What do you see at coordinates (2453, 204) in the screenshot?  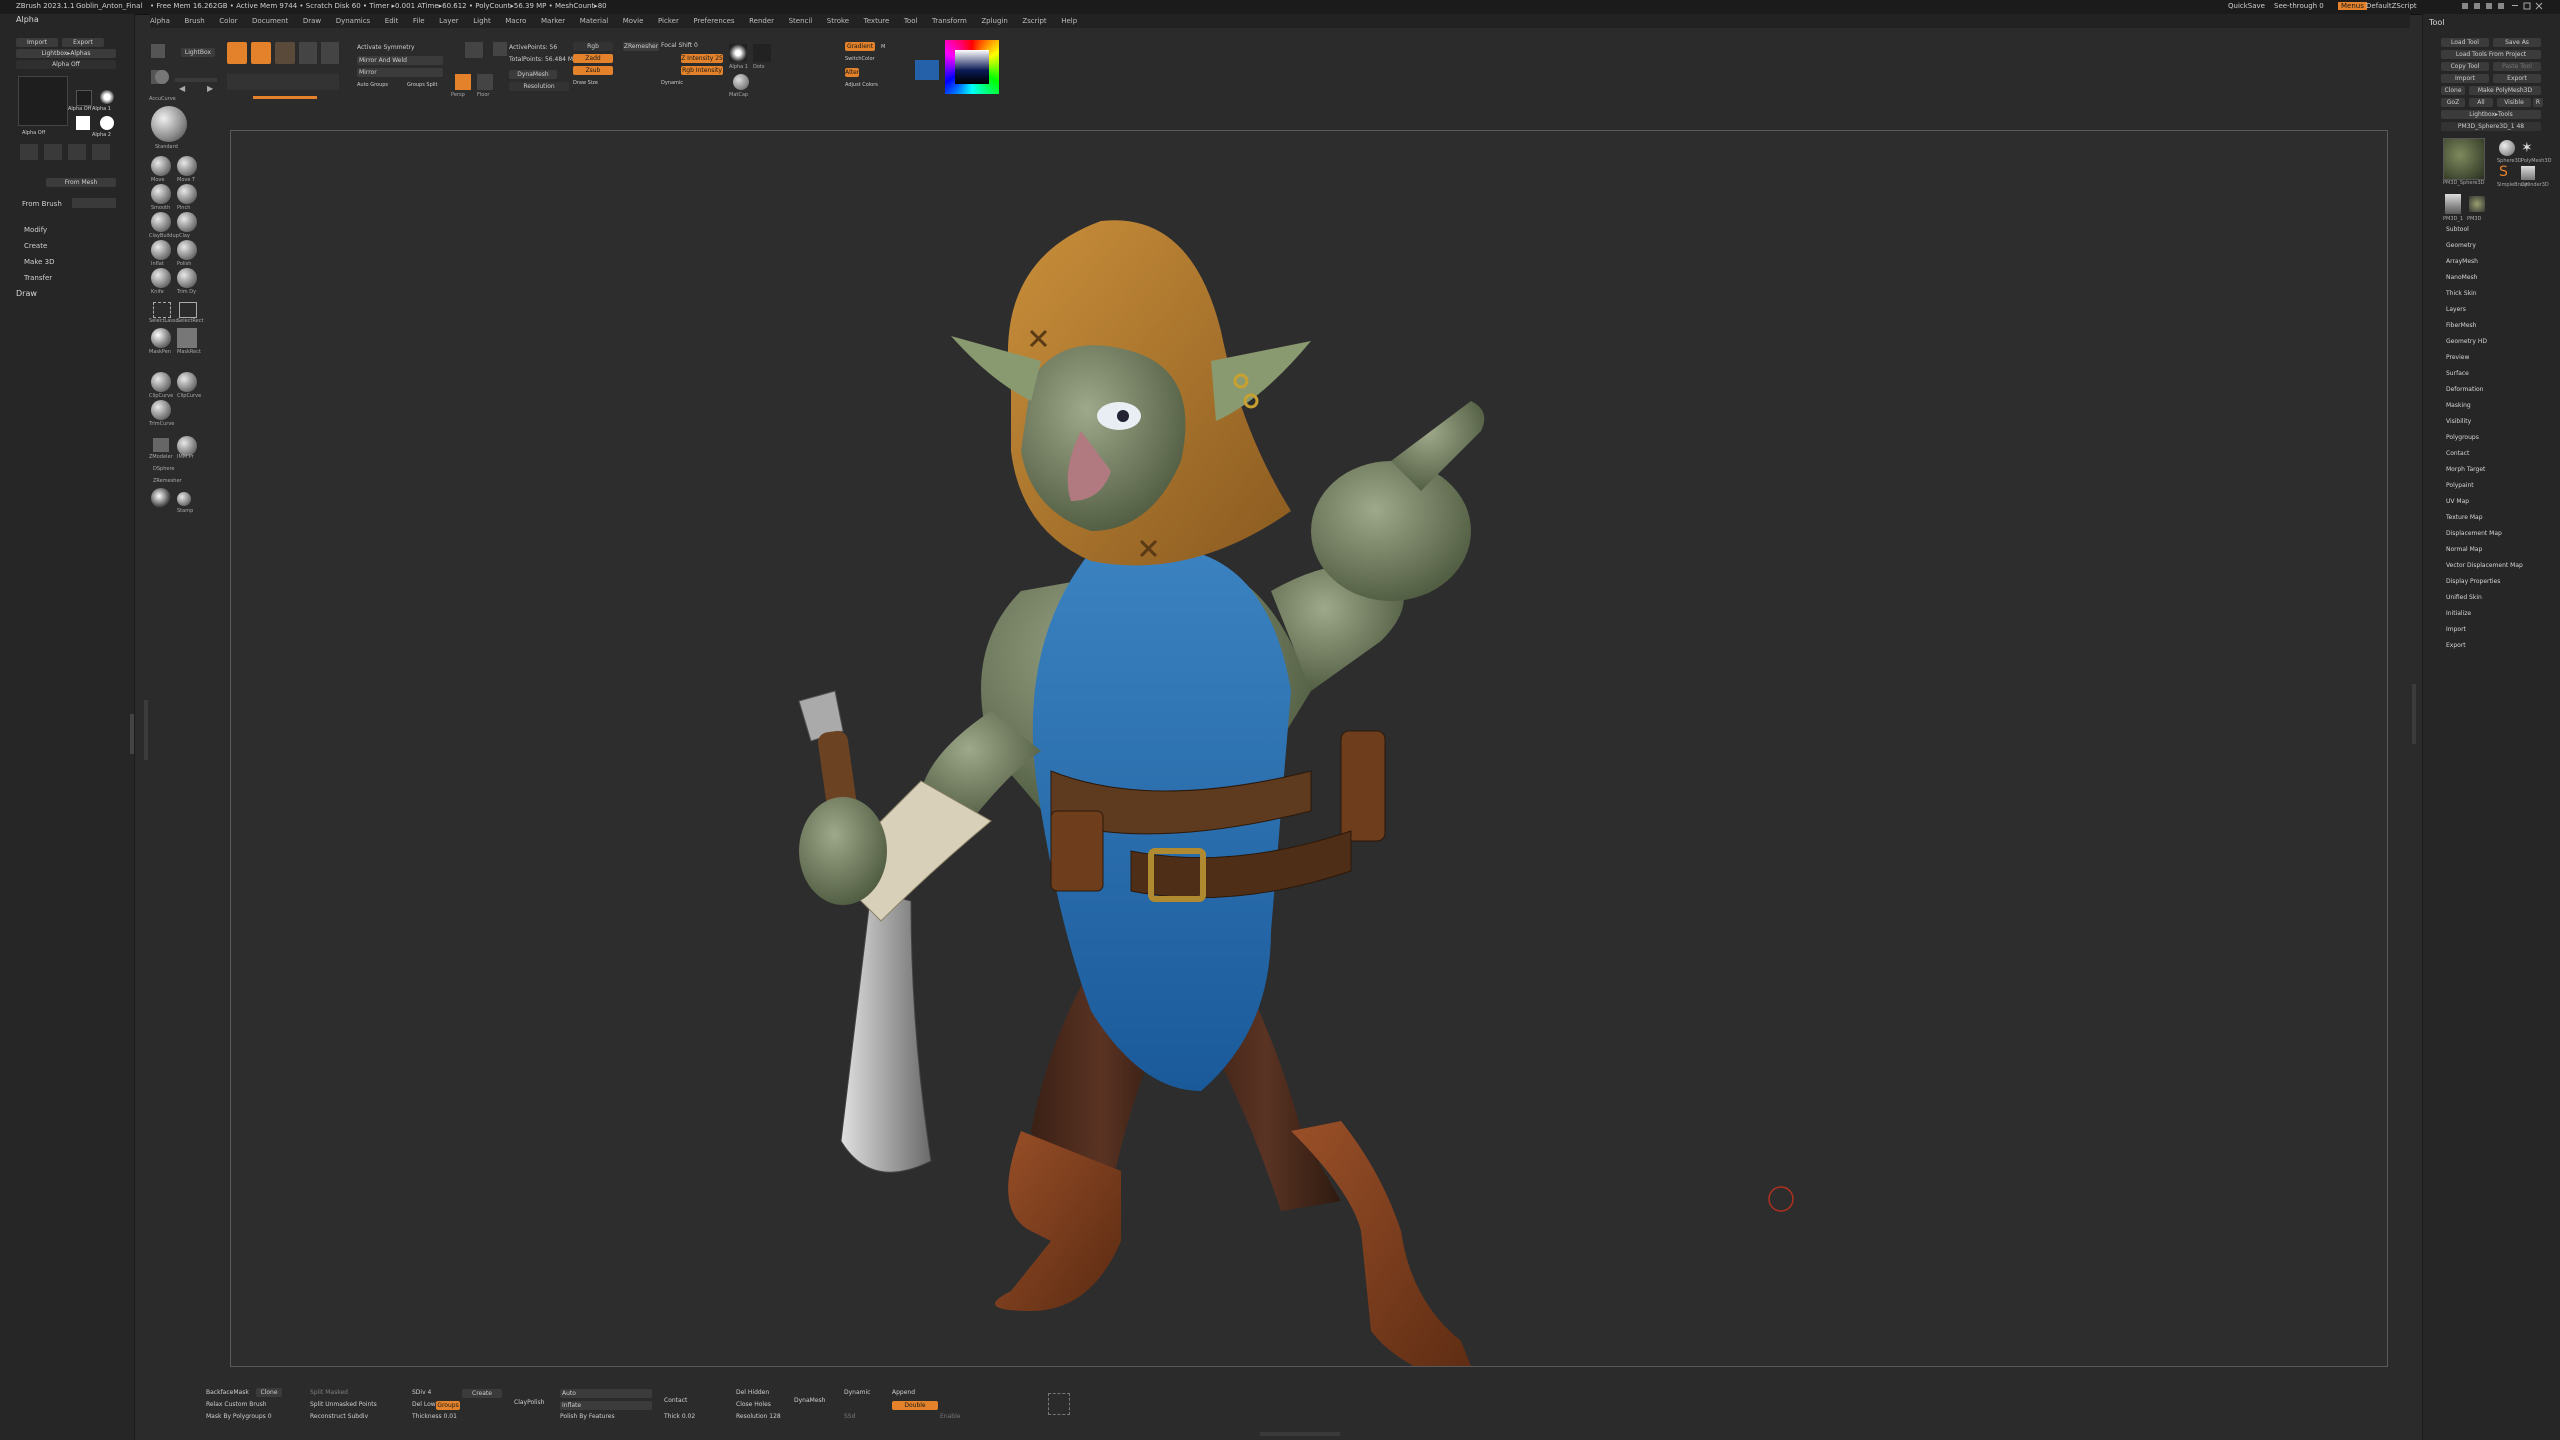 I see `pm3d-1-thumb` at bounding box center [2453, 204].